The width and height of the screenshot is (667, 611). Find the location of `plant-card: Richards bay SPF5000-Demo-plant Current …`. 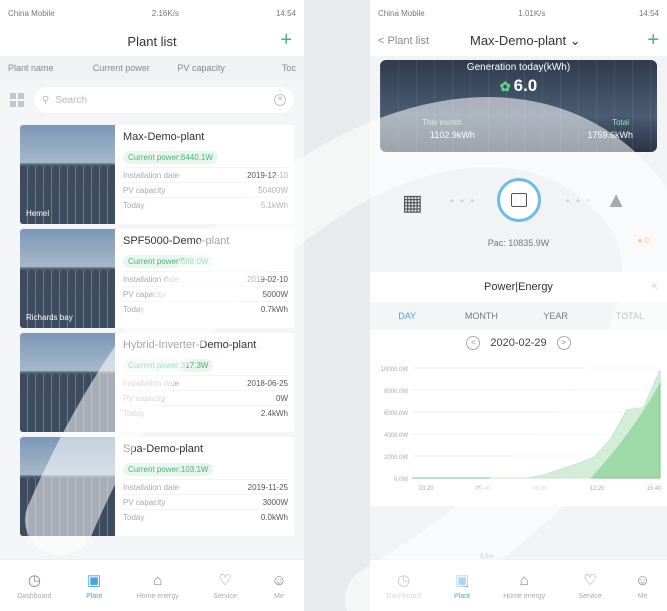

plant-card: Richards bay SPF5000-Demo-plant Current … is located at coordinates (157, 278).